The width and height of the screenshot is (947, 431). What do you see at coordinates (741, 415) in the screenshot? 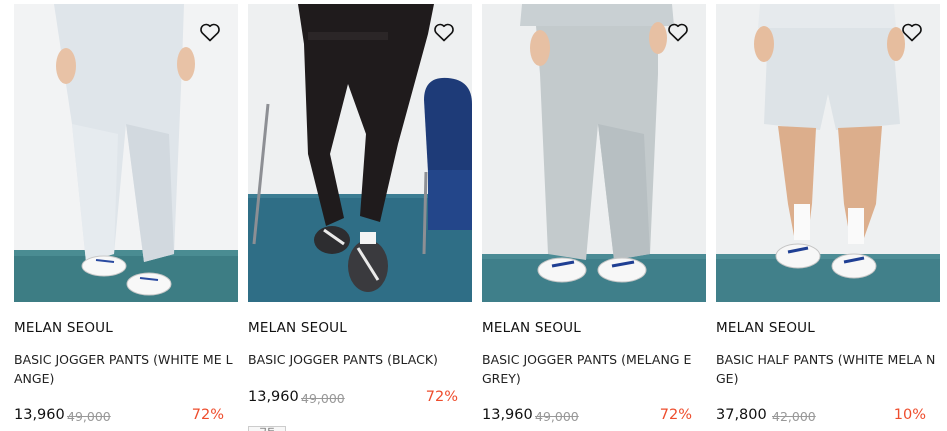
I see `sale-price: 37,800` at bounding box center [741, 415].